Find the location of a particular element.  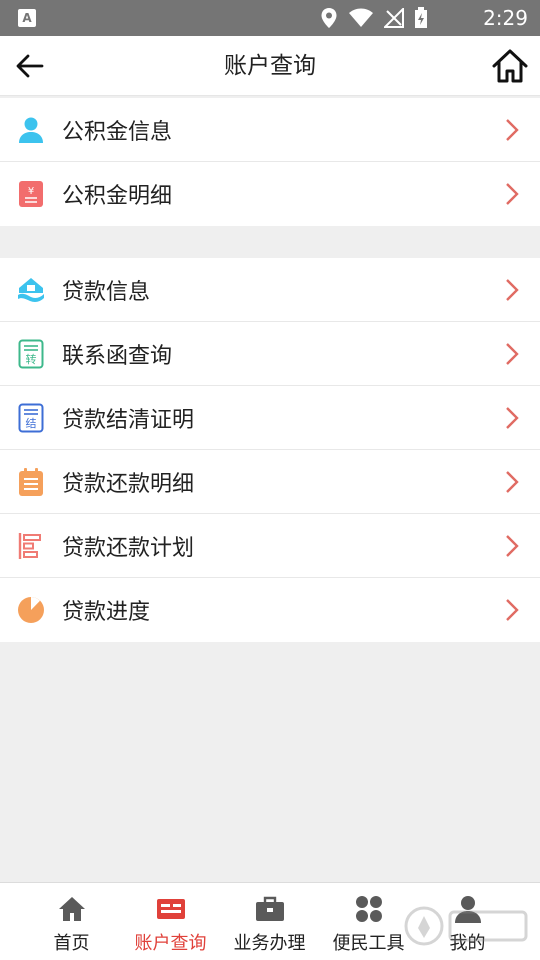

menu-item-repayment-detail: 贷款还款明细 is located at coordinates (270, 482).